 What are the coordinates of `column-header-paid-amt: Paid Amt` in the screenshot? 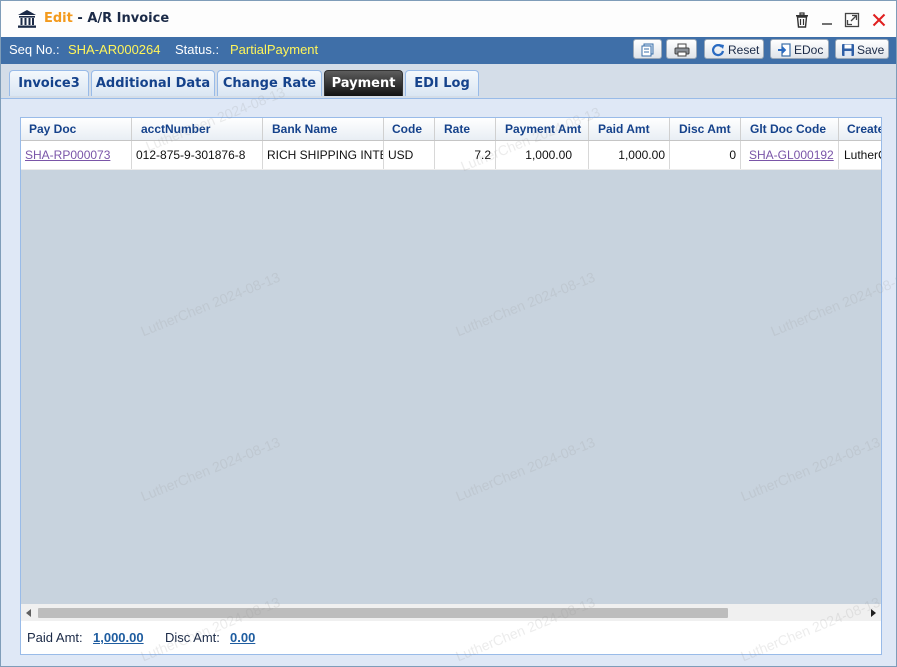 It's located at (629, 129).